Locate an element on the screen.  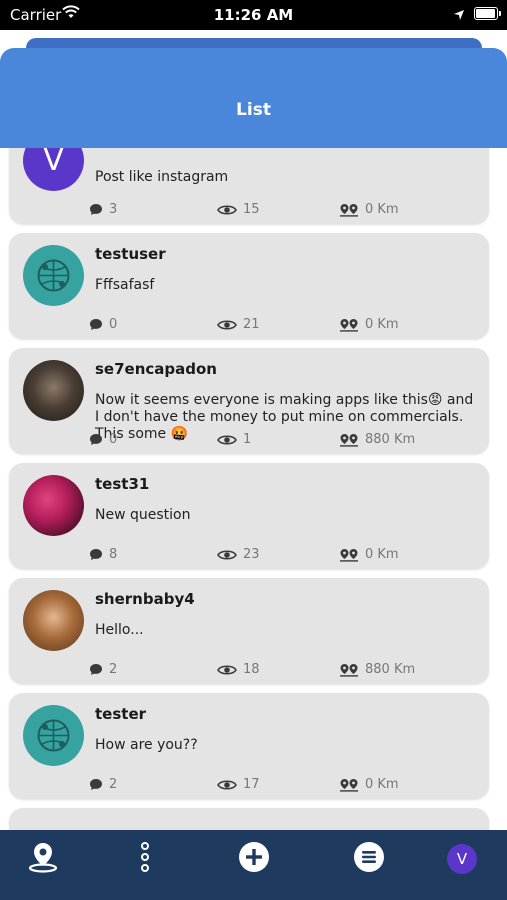
more-vertical-icon is located at coordinates (145, 859).